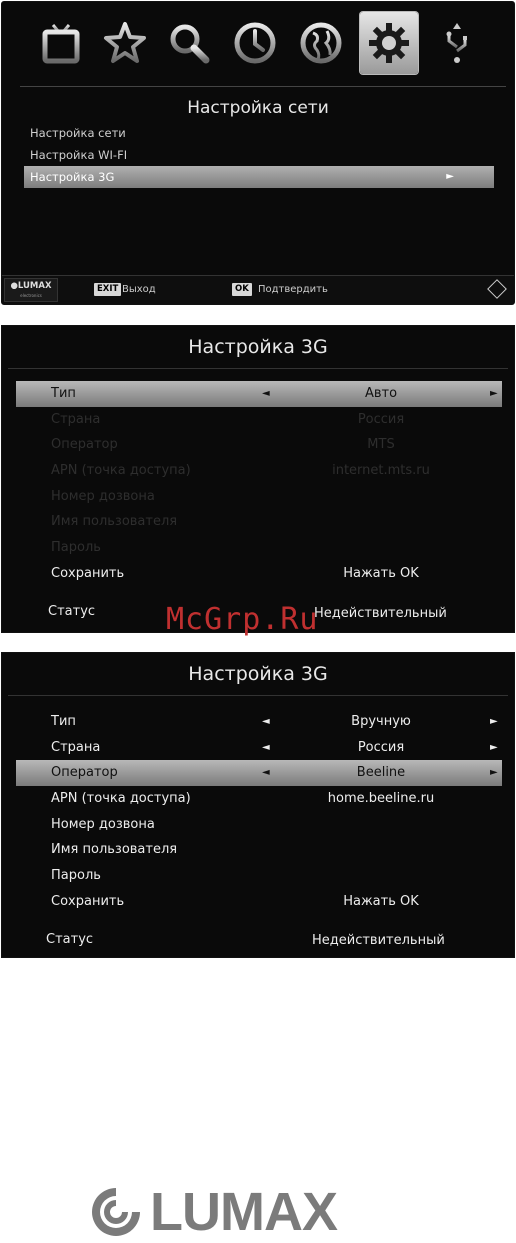 The height and width of the screenshot is (1243, 516). What do you see at coordinates (381, 471) in the screenshot?
I see `setting-value: internet.mts.ru` at bounding box center [381, 471].